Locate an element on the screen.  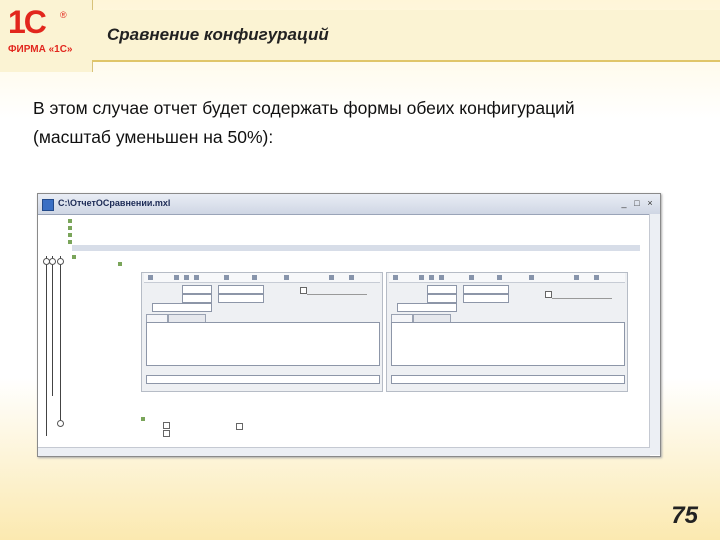
window-caption: C:\ОтчетОСравнении.mxl is located at coordinates (114, 203).